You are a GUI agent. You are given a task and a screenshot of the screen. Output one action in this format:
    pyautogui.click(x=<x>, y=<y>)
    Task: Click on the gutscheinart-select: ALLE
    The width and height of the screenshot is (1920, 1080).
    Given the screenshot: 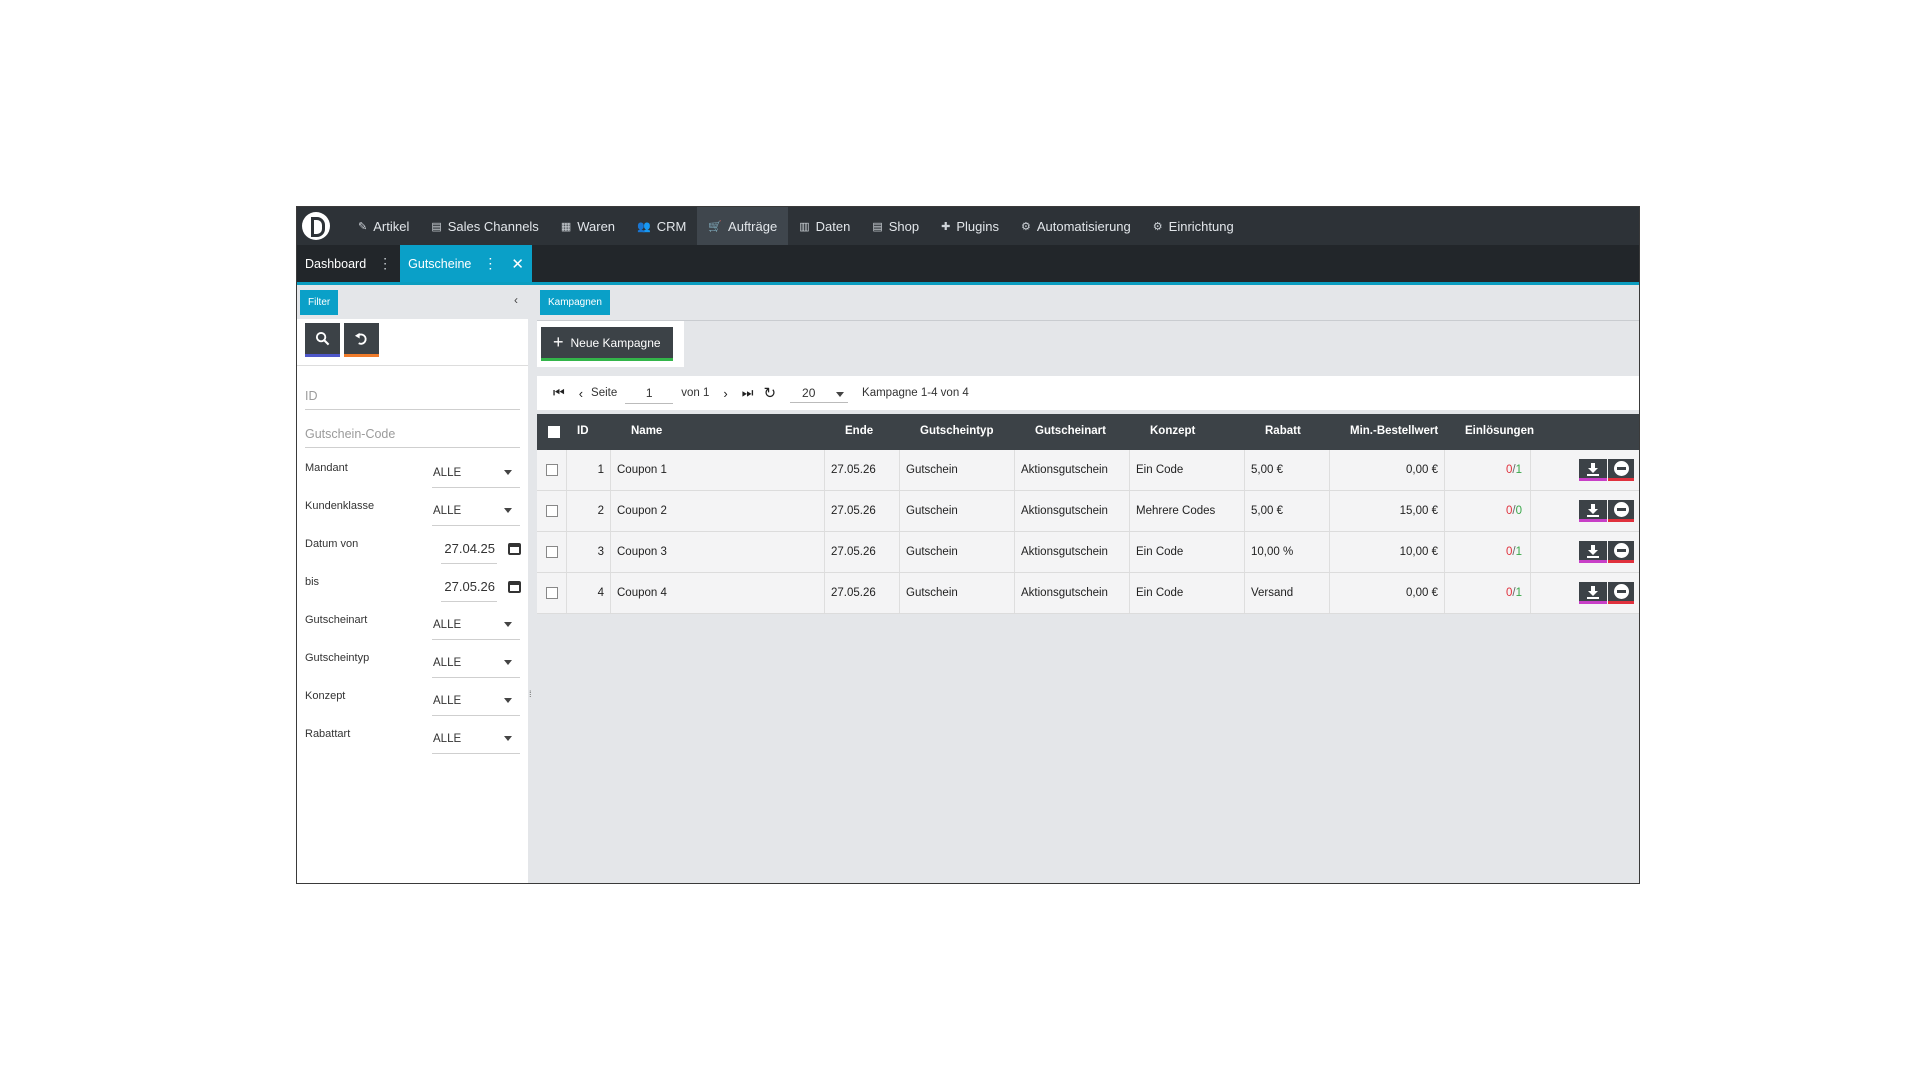 What is the action you would take?
    pyautogui.click(x=476, y=625)
    